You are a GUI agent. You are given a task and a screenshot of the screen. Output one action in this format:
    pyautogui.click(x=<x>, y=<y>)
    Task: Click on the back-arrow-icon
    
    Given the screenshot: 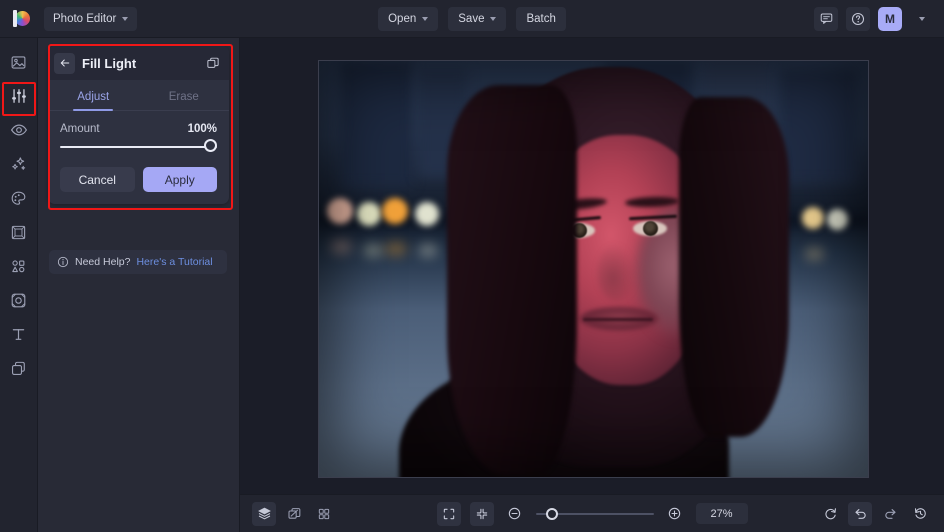 What is the action you would take?
    pyautogui.click(x=64, y=63)
    